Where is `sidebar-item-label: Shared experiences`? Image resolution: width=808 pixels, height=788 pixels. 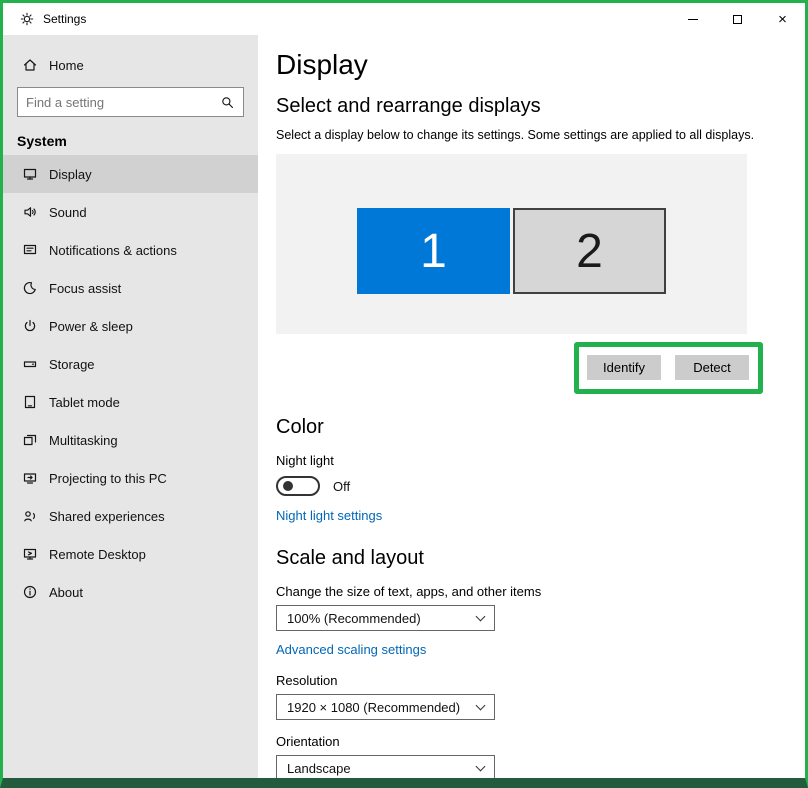
sidebar-item-label: Shared experiences is located at coordinates (107, 516).